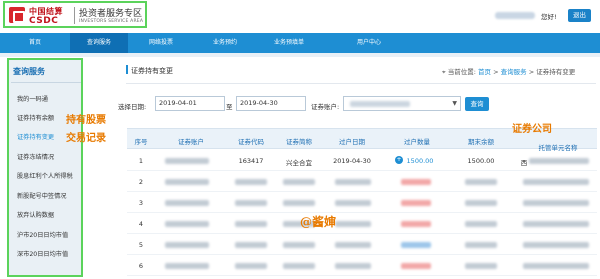  What do you see at coordinates (152, 71) in the screenshot?
I see `page-title: 证券持有变更` at bounding box center [152, 71].